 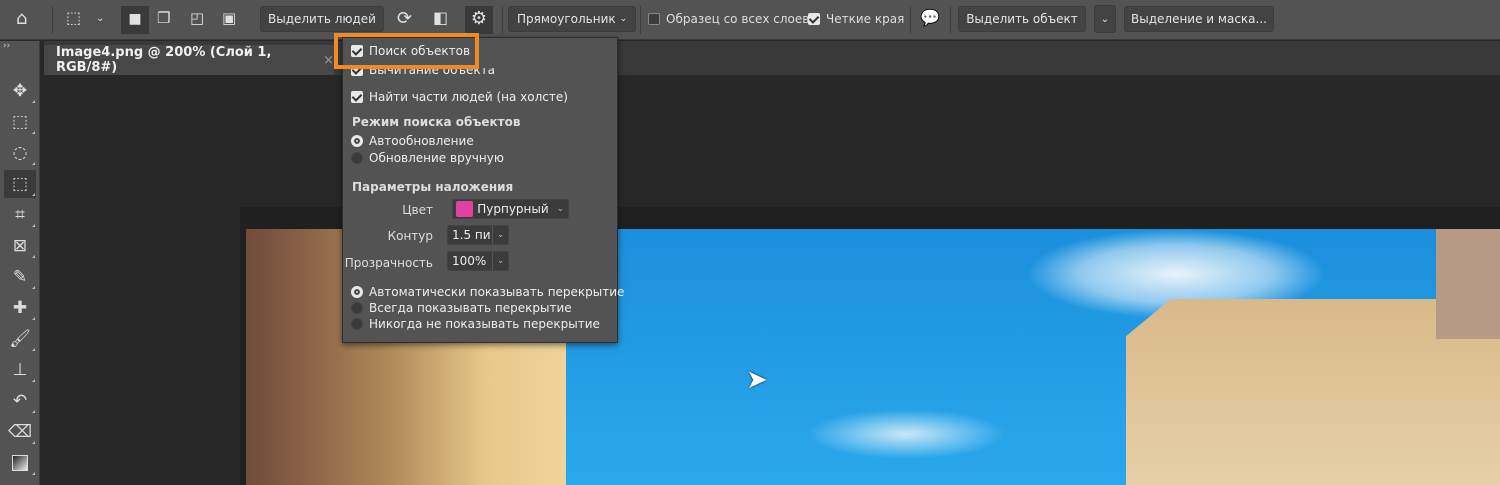 I want to click on mode-select: Прямоугольник ⌄, so click(x=572, y=19).